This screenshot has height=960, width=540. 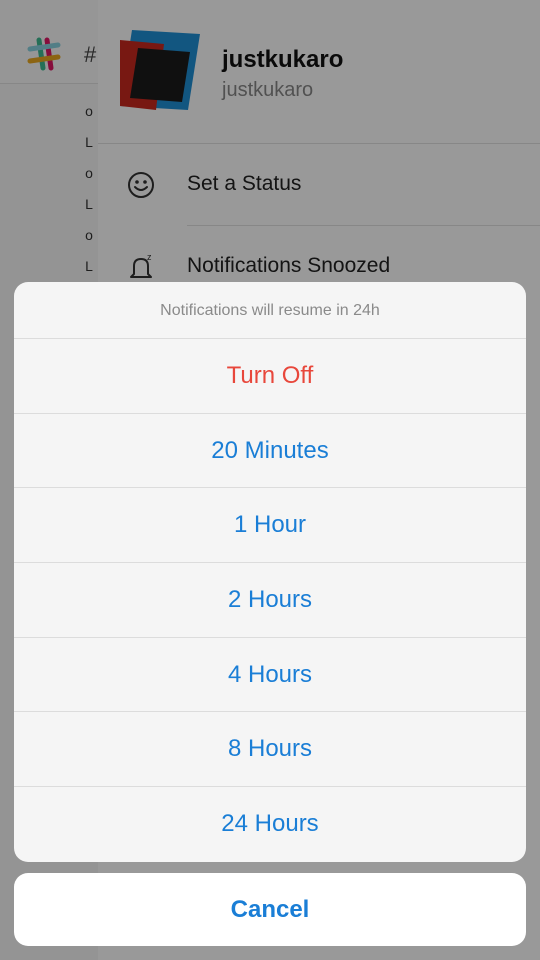 I want to click on snooze-8-hours-button: 8 Hours, so click(x=270, y=750).